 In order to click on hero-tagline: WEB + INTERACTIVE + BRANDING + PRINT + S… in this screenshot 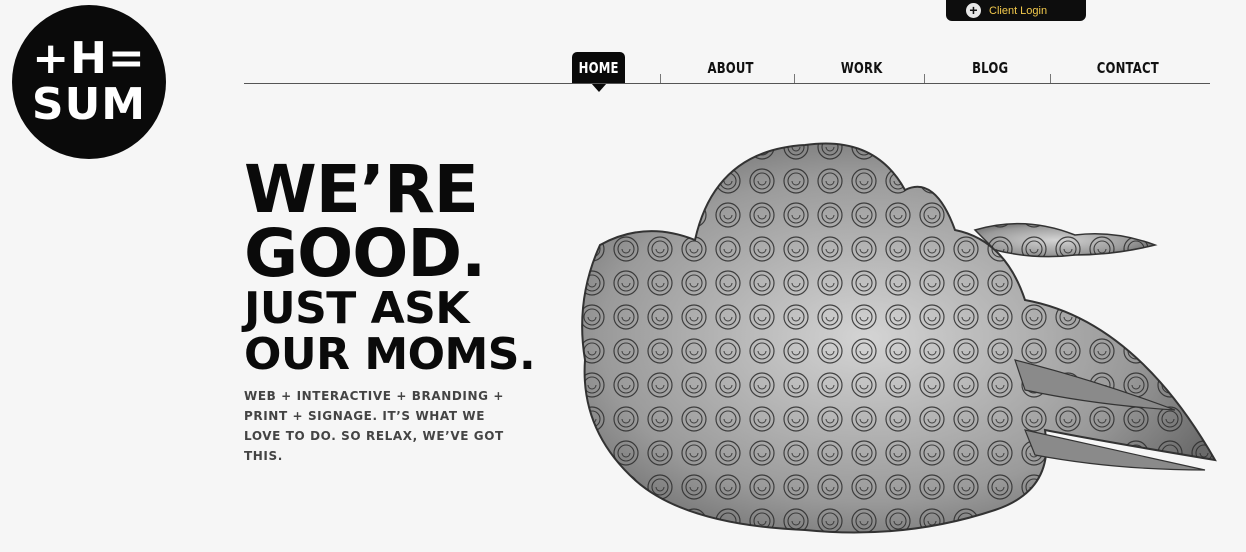, I will do `click(374, 426)`.